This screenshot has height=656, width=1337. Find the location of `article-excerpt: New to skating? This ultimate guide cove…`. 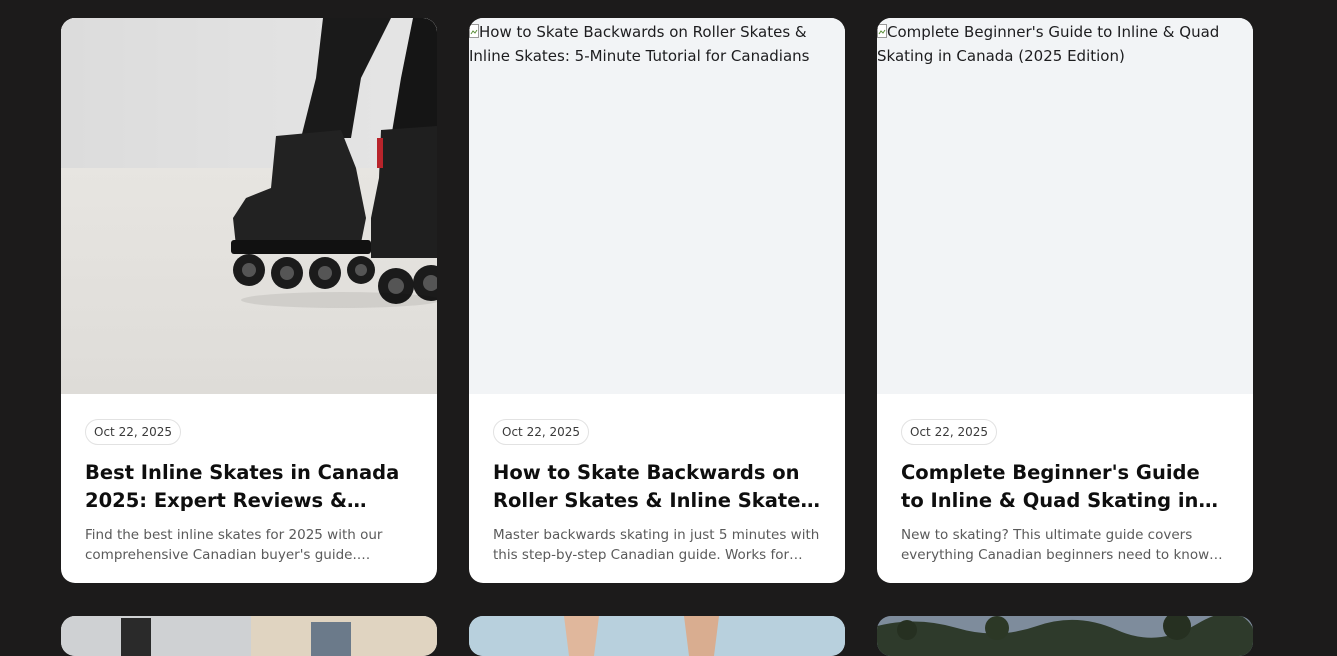

article-excerpt: New to skating? This ultimate guide cove… is located at coordinates (1055, 545).